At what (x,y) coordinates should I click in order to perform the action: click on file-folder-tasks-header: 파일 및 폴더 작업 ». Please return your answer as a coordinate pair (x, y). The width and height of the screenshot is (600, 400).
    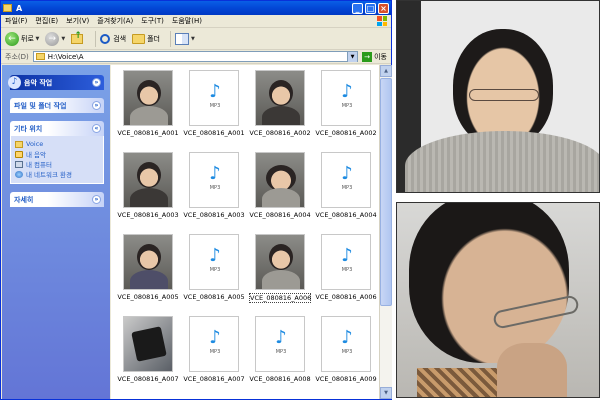
    Looking at the image, I should click on (57, 105).